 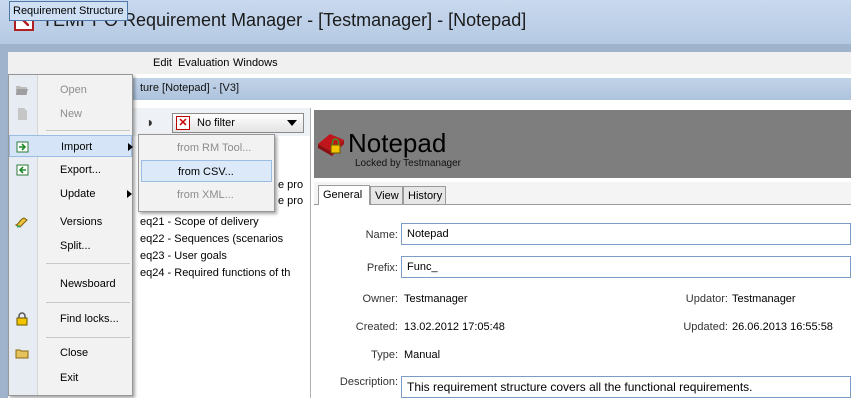 What do you see at coordinates (215, 273) in the screenshot?
I see `tree-item: eq24 - Required functions of th` at bounding box center [215, 273].